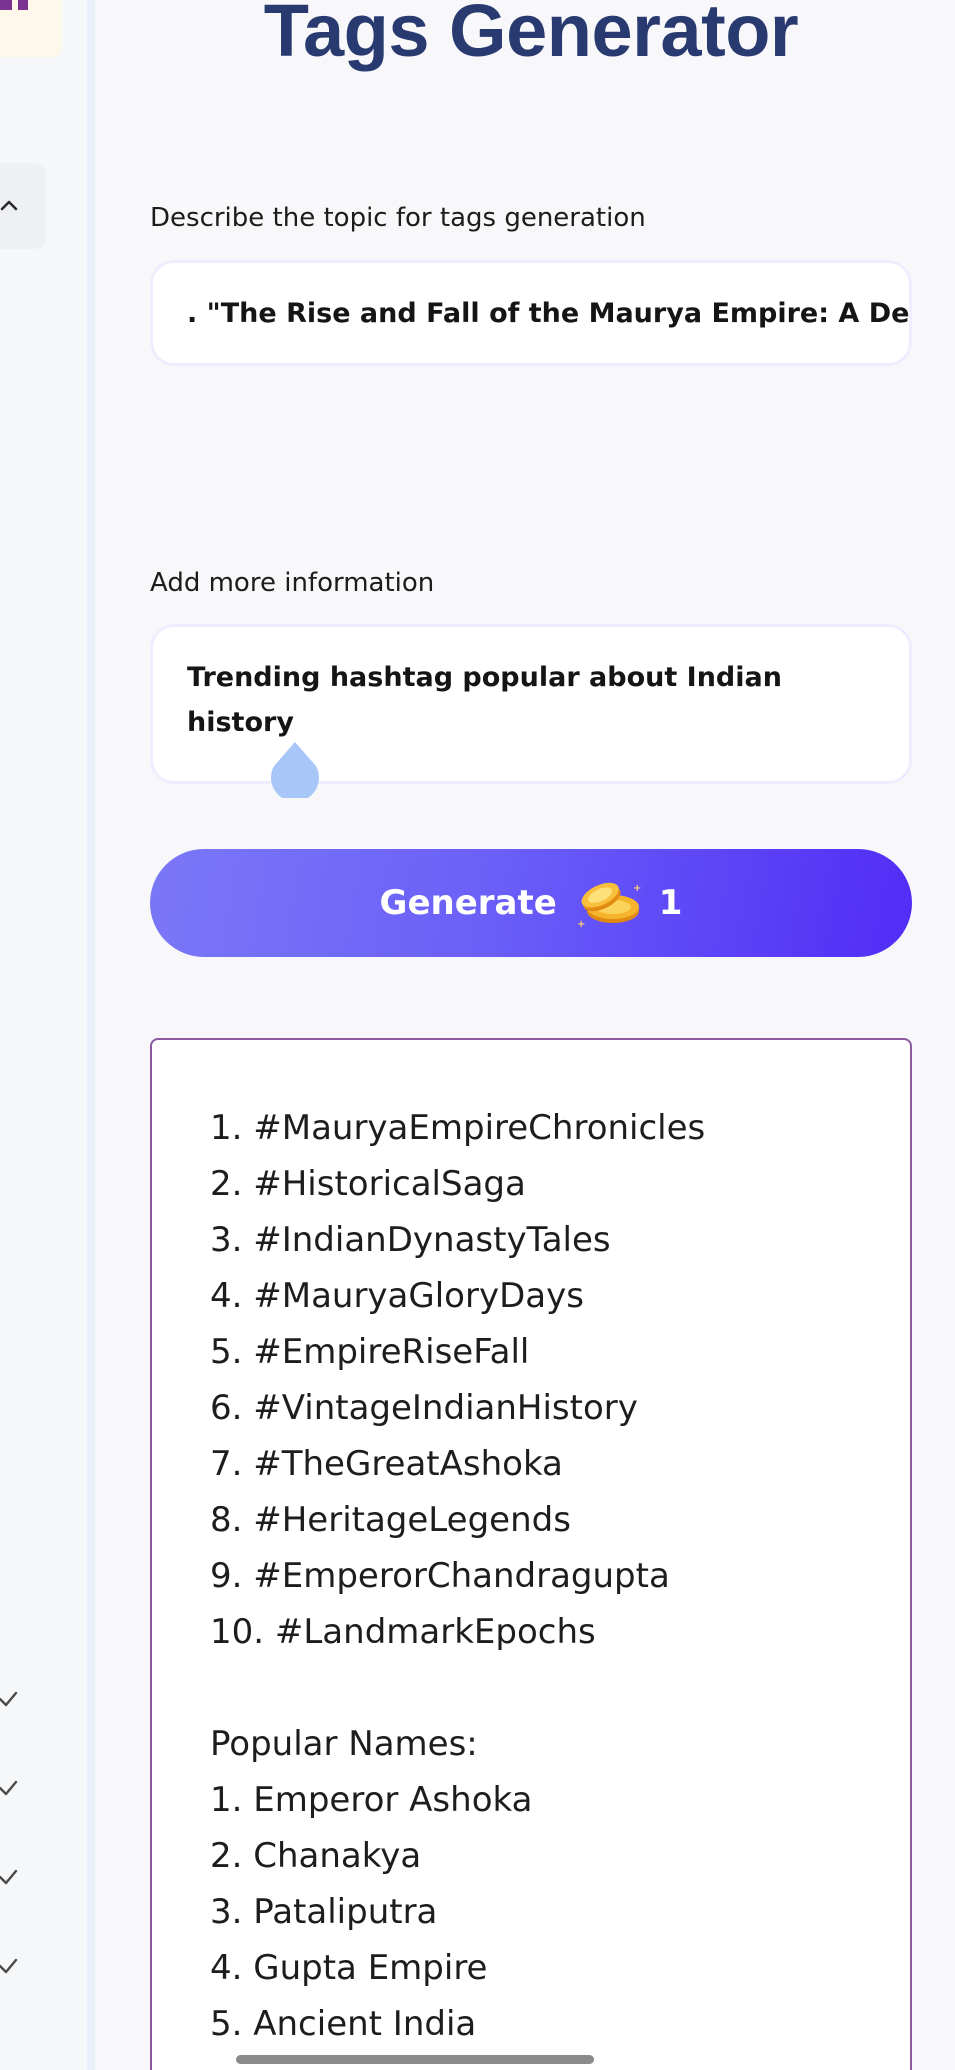 The image size is (955, 2070). What do you see at coordinates (440, 1576) in the screenshot?
I see `hashtag-item: 9. #EmperorChandragupta` at bounding box center [440, 1576].